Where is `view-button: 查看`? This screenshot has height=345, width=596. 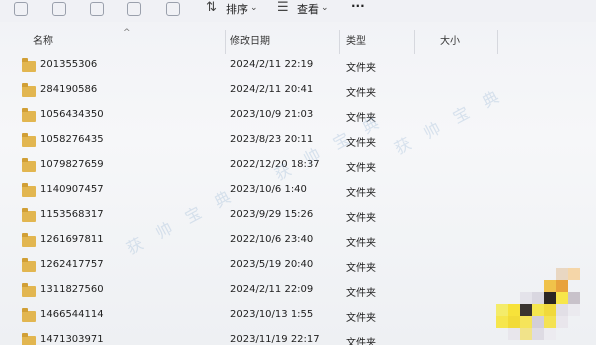
view-button: 查看 is located at coordinates (308, 9).